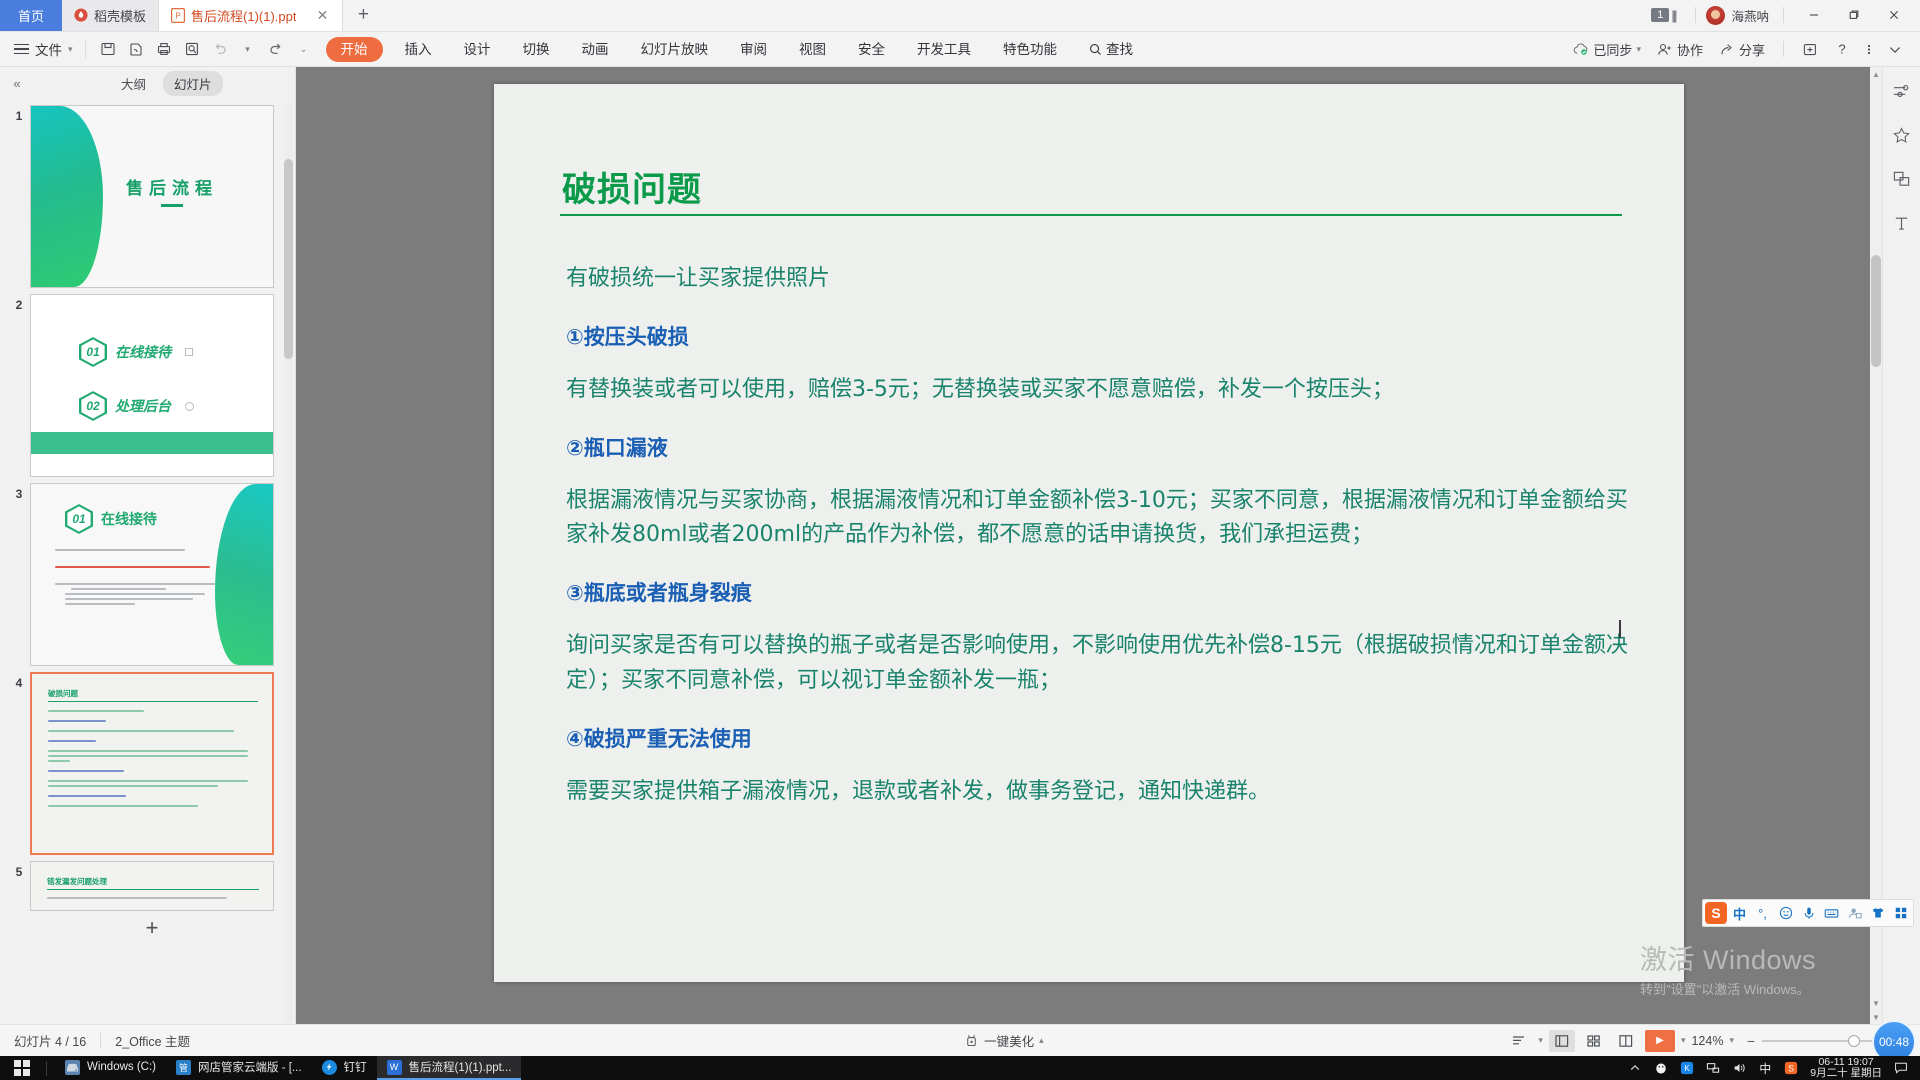 The image size is (1920, 1080). What do you see at coordinates (944, 49) in the screenshot?
I see `tab-developer: 开发工具` at bounding box center [944, 49].